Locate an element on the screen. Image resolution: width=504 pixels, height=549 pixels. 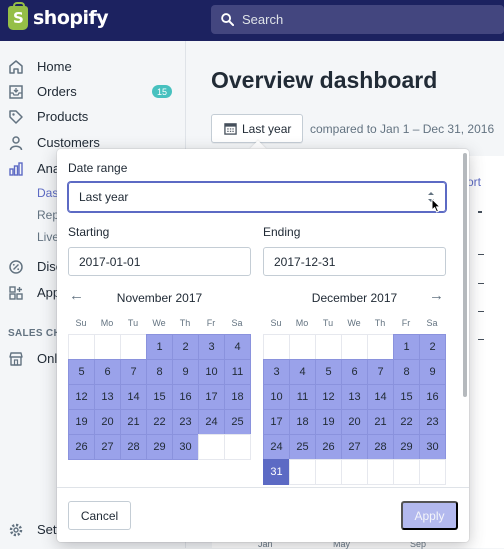
date-range-select: Last year is located at coordinates (257, 197).